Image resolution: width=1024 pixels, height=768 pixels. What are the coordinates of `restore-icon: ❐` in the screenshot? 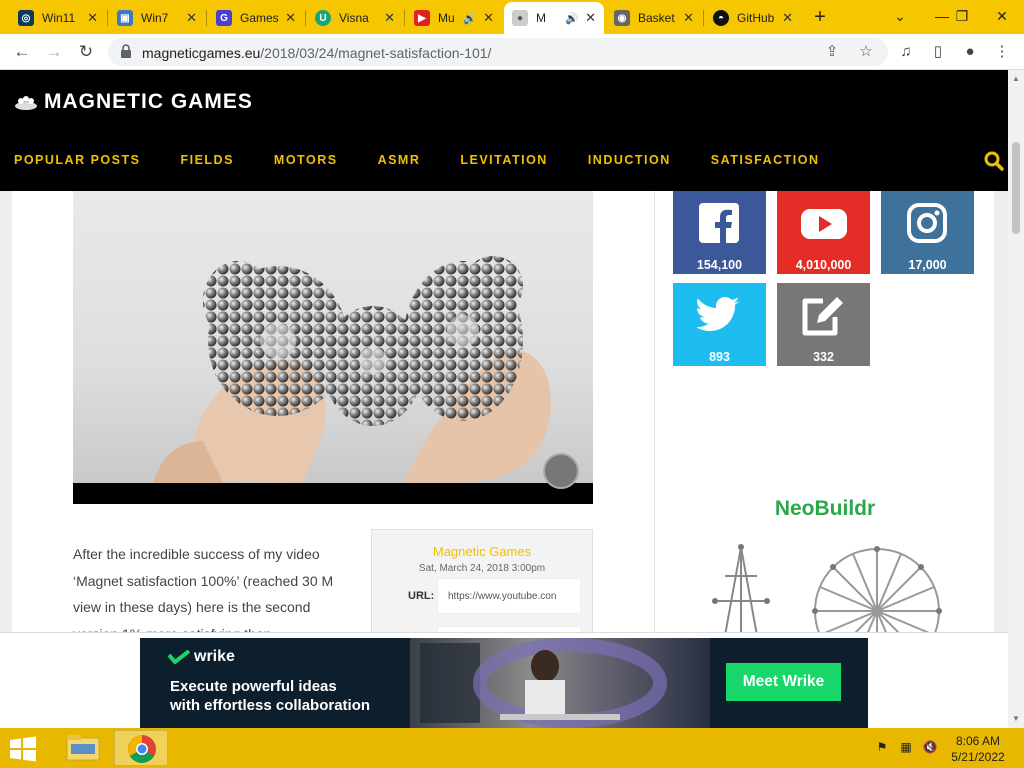 It's located at (962, 17).